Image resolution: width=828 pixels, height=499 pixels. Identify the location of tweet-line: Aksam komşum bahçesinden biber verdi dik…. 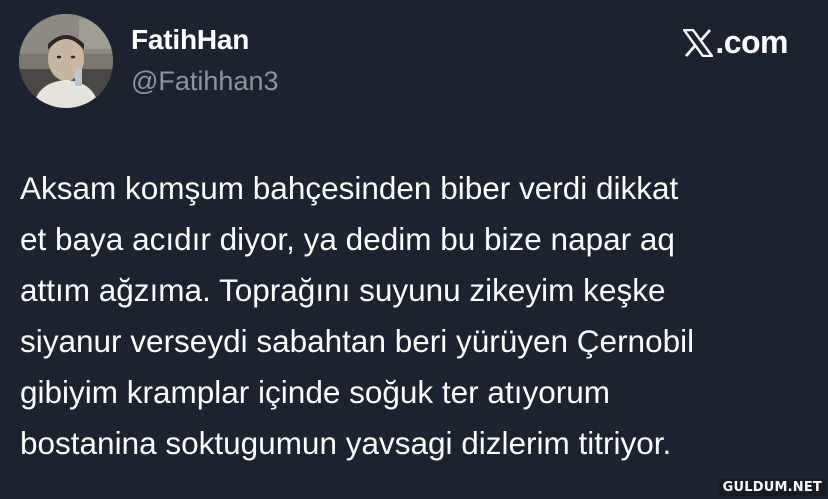
(349, 188).